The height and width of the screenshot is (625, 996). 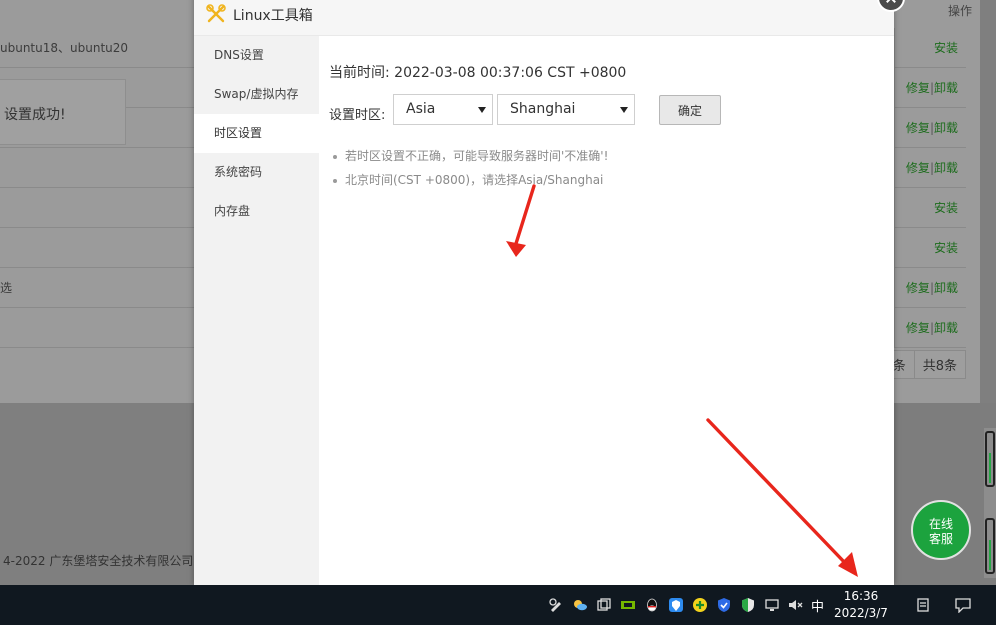 What do you see at coordinates (256, 133) in the screenshot?
I see `nav-item-timezone: 时区设置` at bounding box center [256, 133].